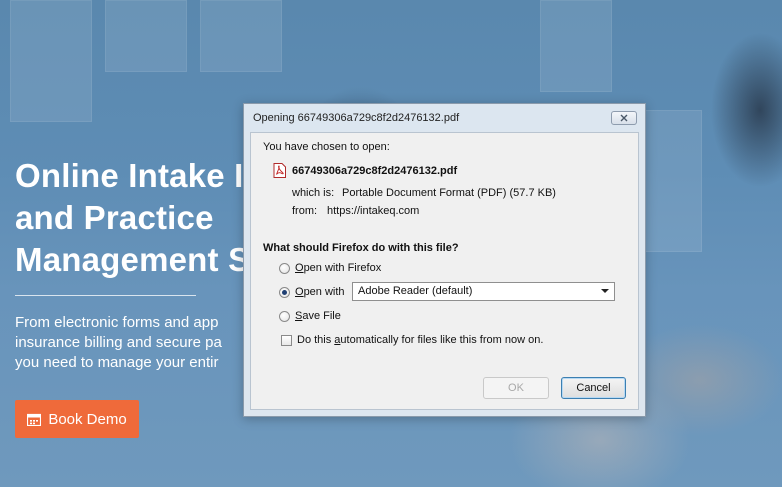 Image resolution: width=782 pixels, height=487 pixels. Describe the element at coordinates (326, 147) in the screenshot. I see `intro-text: You have chosen to open:` at that location.